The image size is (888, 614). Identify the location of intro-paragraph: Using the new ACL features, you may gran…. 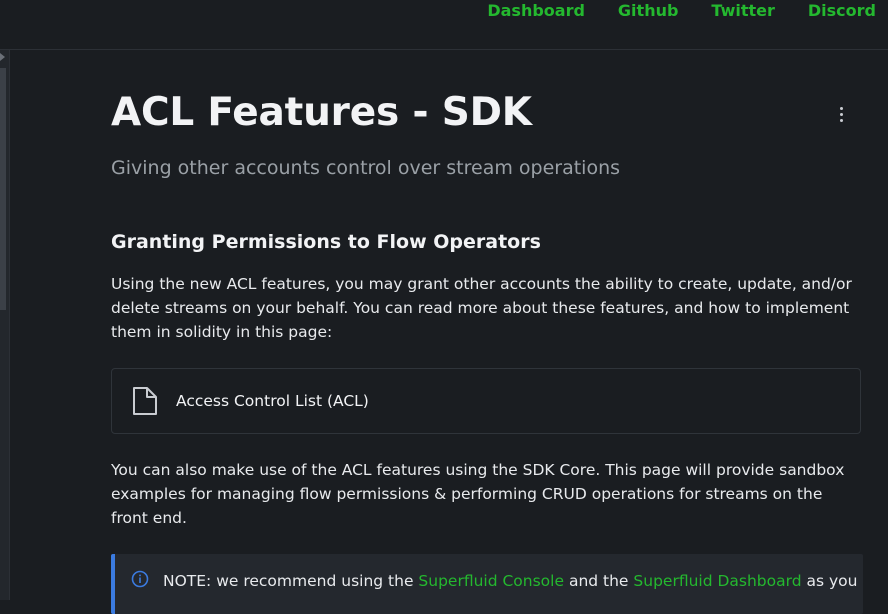
(481, 308).